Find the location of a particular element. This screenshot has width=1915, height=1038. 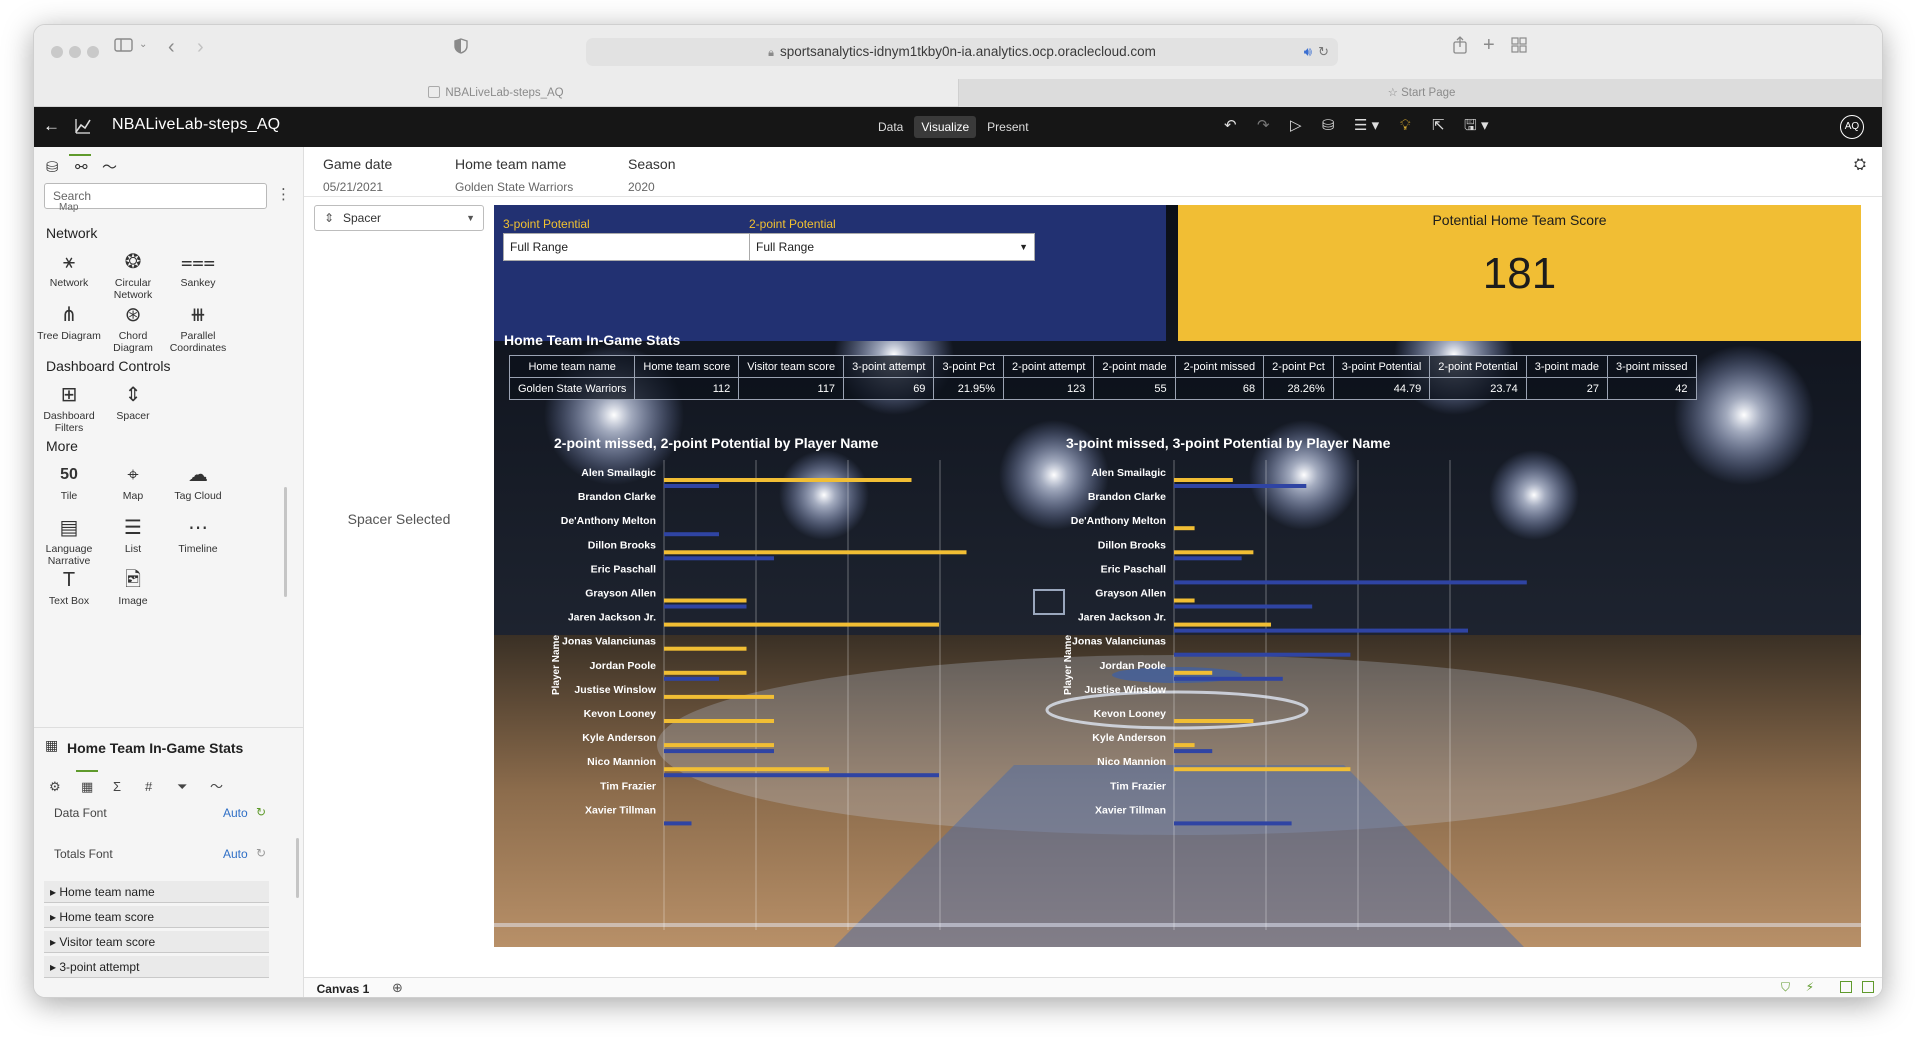

save-menu-icon: 🖫︎ ▾ is located at coordinates (1476, 125).